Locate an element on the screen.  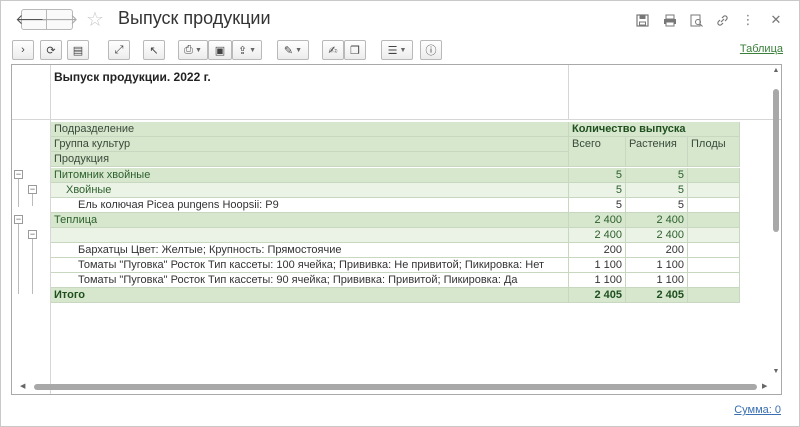
total-row: Итого 2 405 2 405 is located at coordinates (395, 295).